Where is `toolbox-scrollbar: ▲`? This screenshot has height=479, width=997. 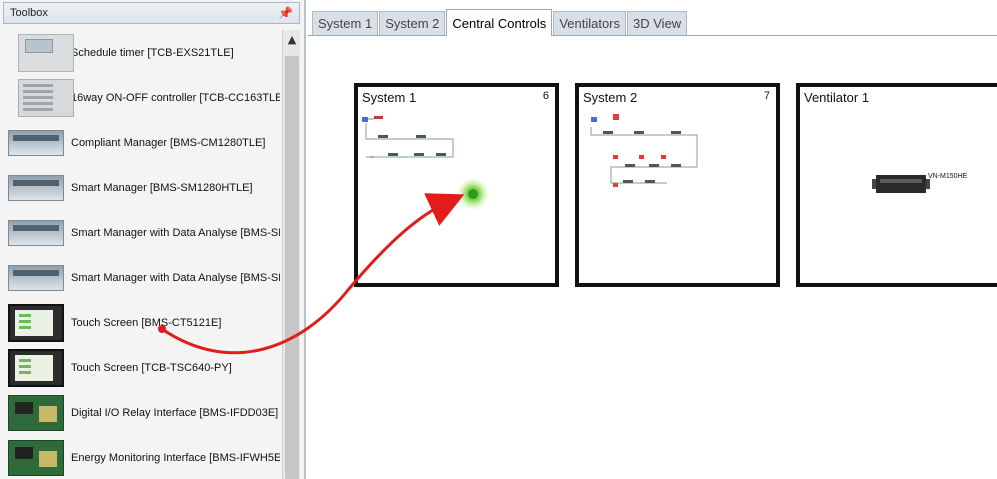
toolbox-scrollbar: ▲ is located at coordinates (291, 254).